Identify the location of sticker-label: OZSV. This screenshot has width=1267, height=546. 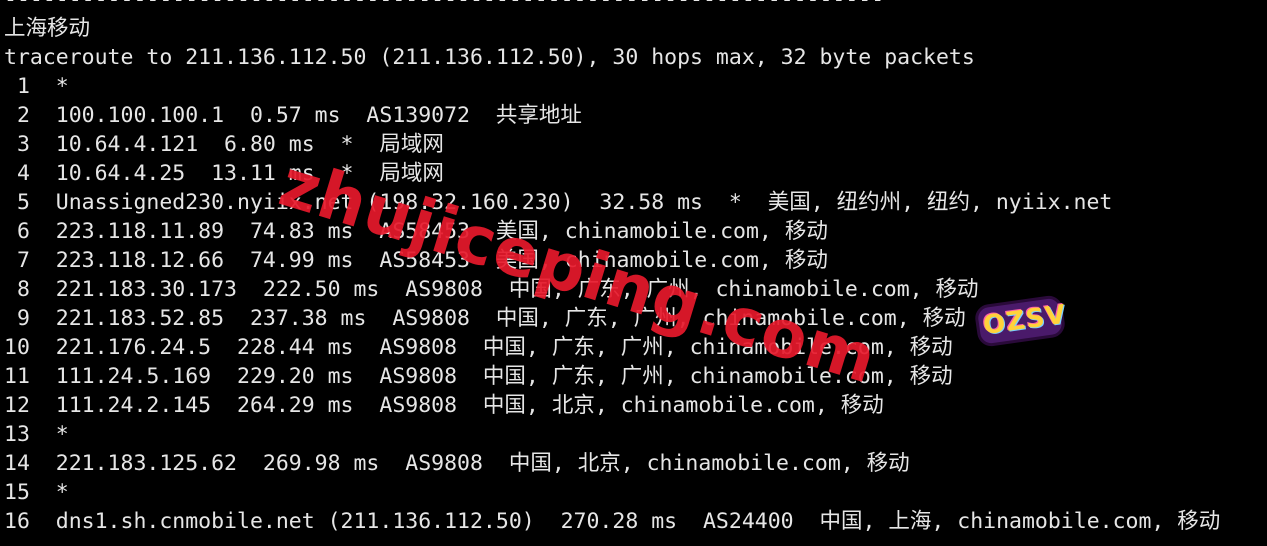
(1025, 320).